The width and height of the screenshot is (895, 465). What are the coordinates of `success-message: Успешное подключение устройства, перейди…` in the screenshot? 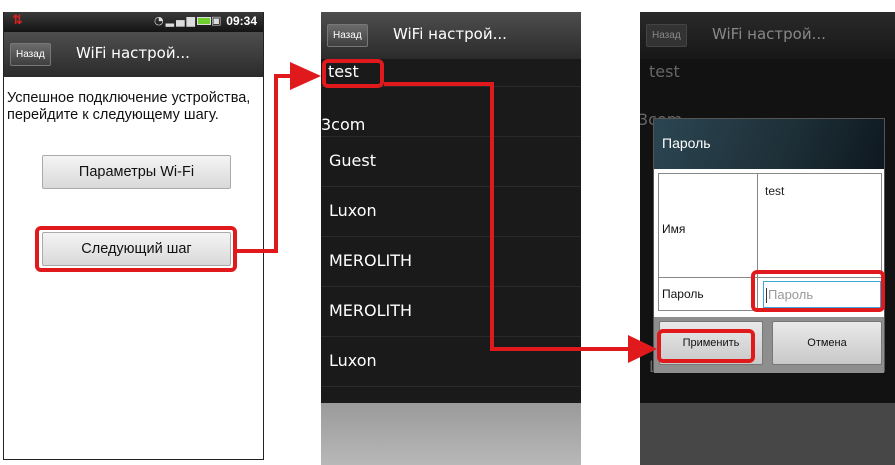 It's located at (129, 106).